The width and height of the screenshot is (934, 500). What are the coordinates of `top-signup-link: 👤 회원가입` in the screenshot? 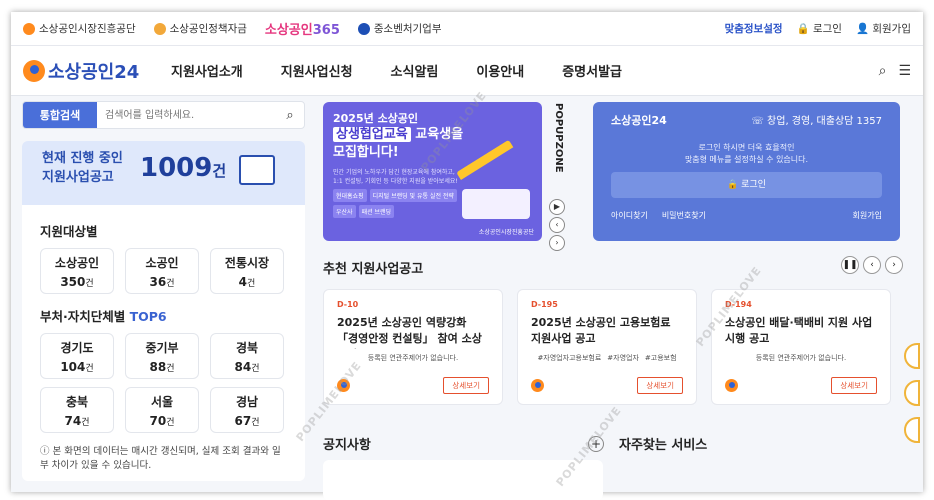 It's located at (883, 28).